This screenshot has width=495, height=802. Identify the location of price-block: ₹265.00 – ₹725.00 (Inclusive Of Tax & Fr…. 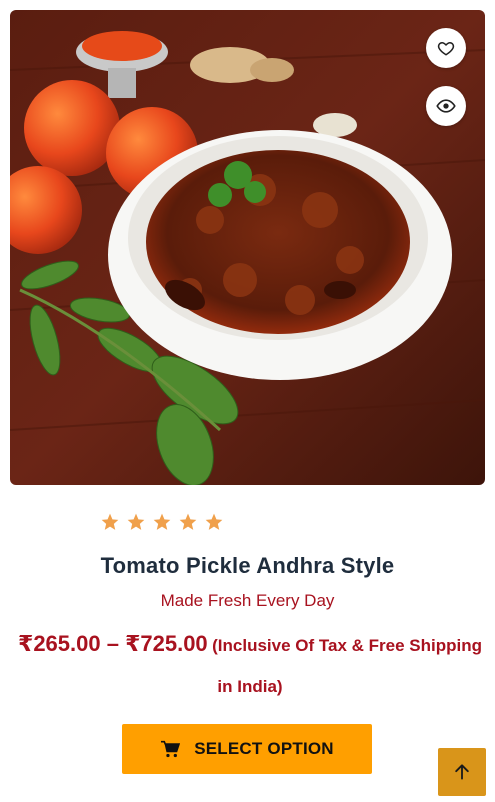
(250, 666).